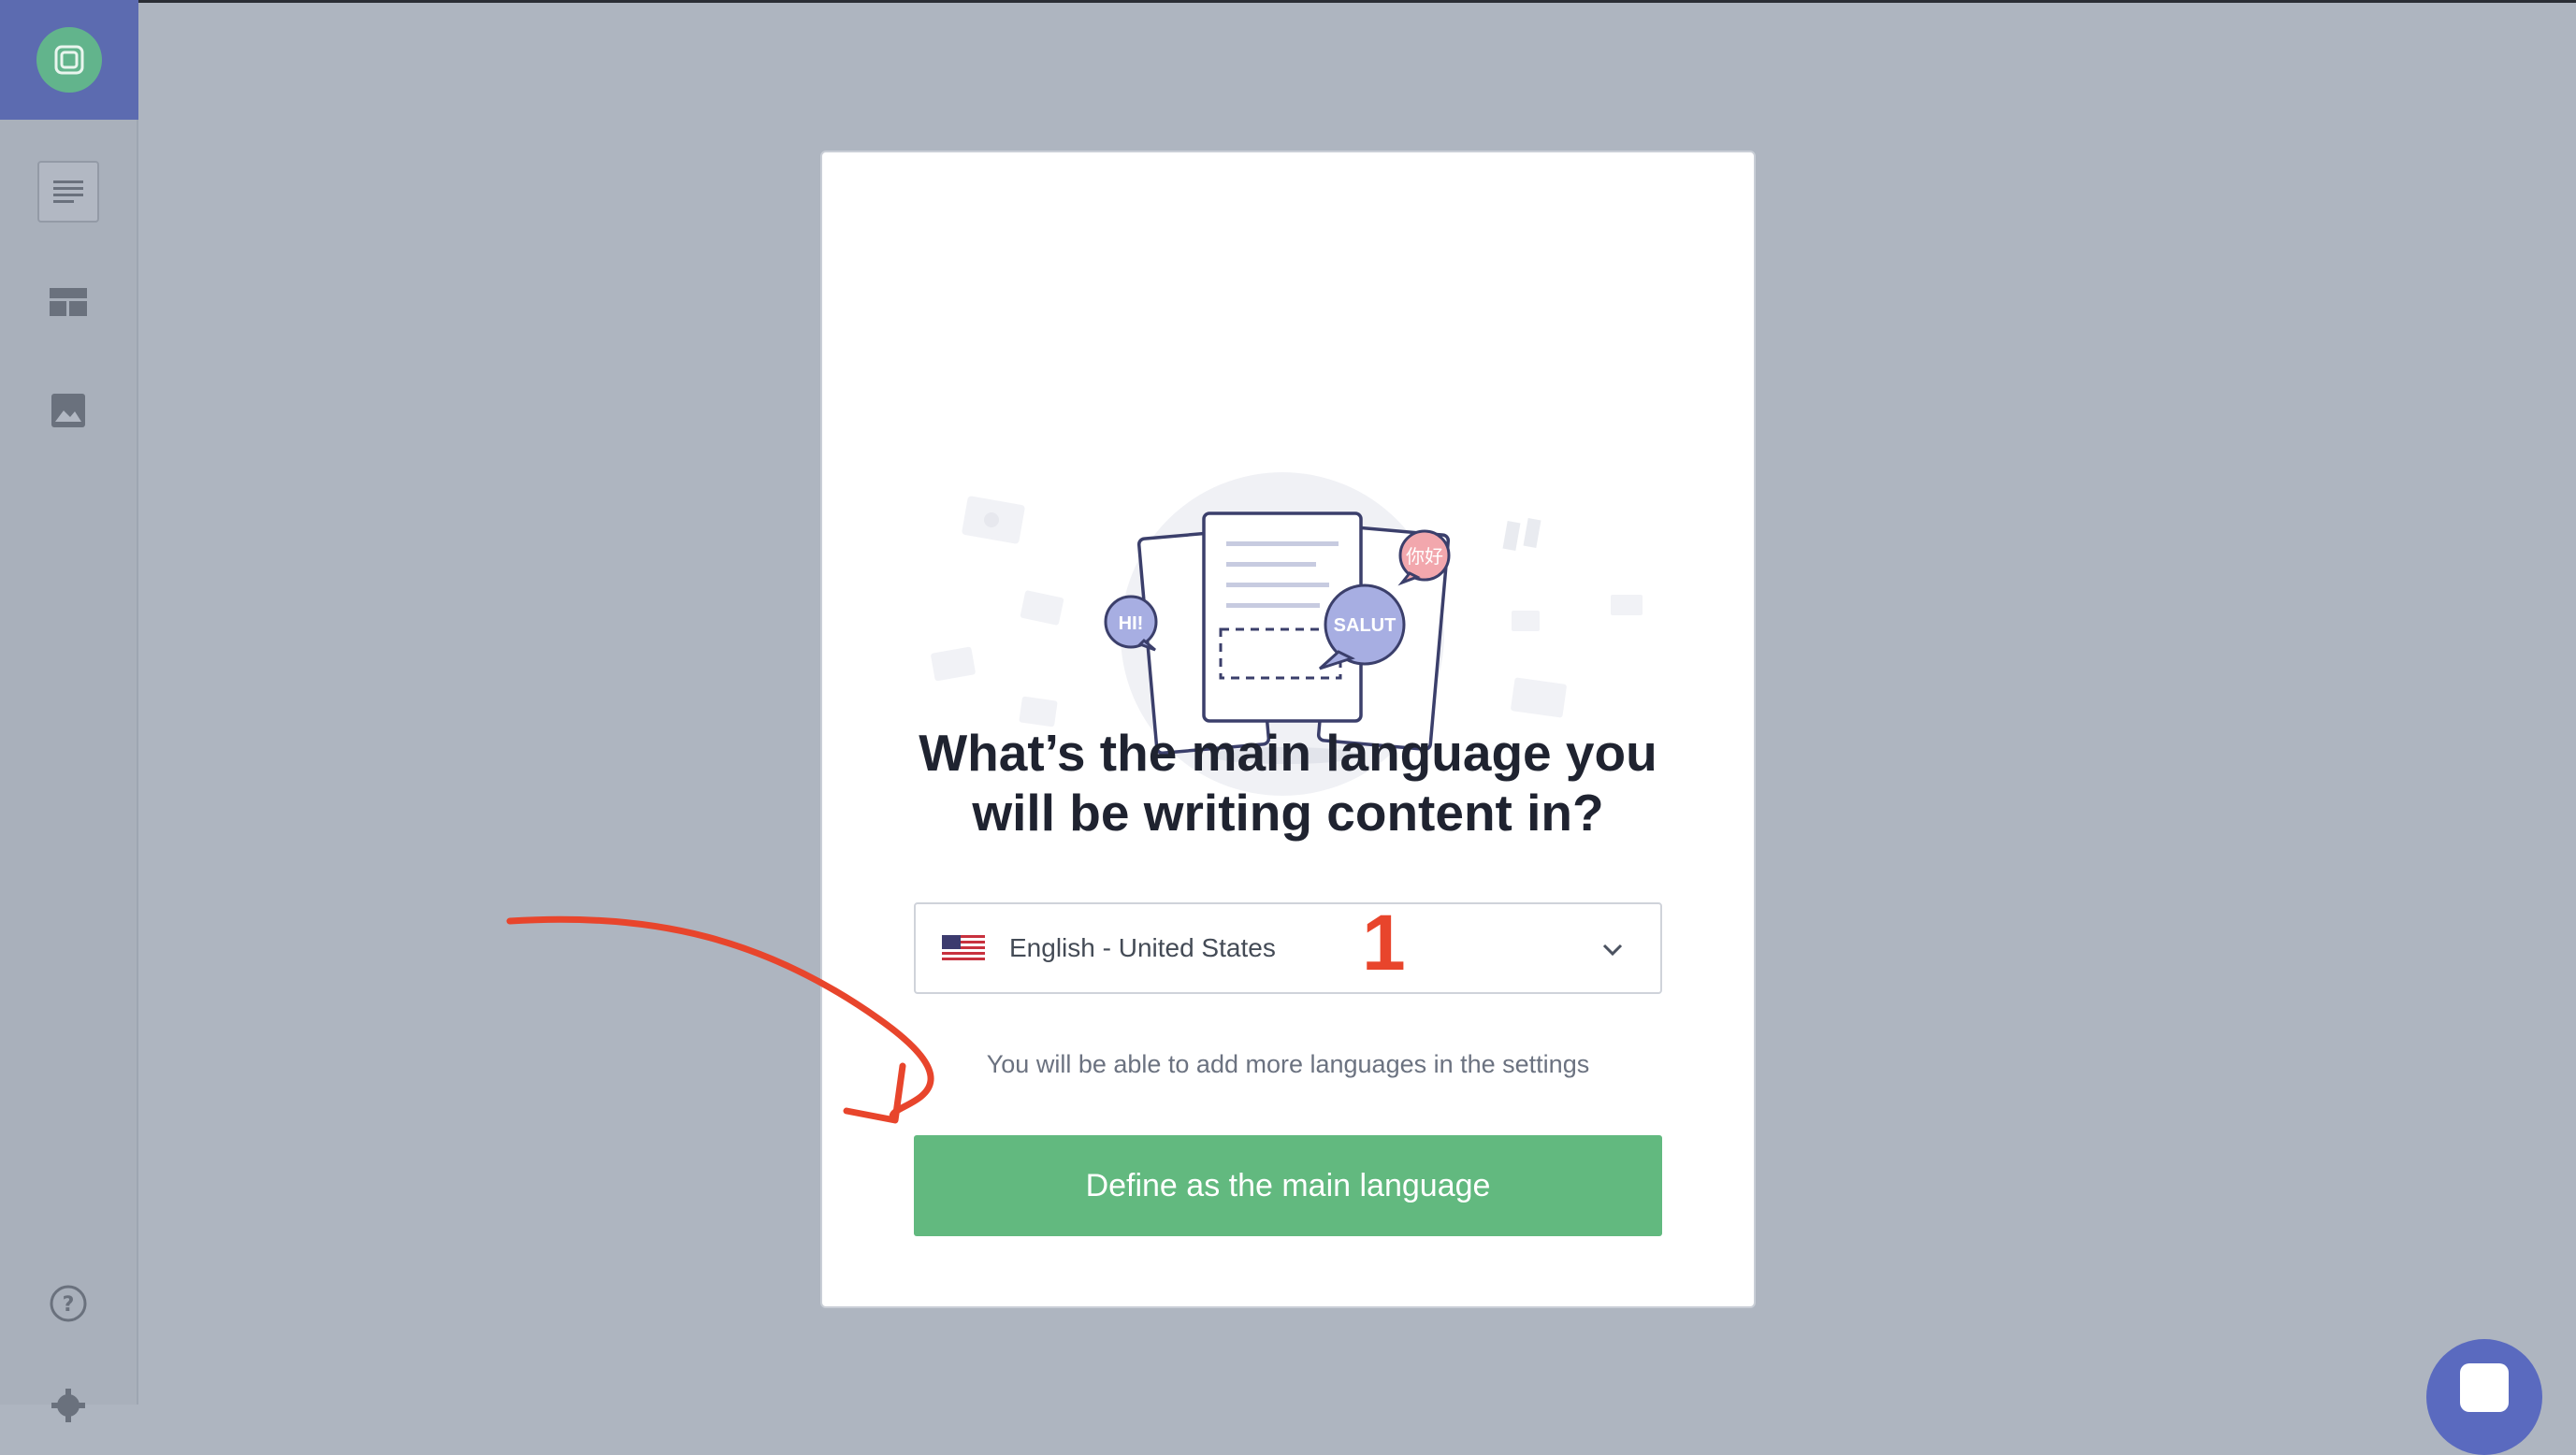 The width and height of the screenshot is (2576, 1455). What do you see at coordinates (1365, 625) in the screenshot?
I see `bubble-salut-text: SALUT` at bounding box center [1365, 625].